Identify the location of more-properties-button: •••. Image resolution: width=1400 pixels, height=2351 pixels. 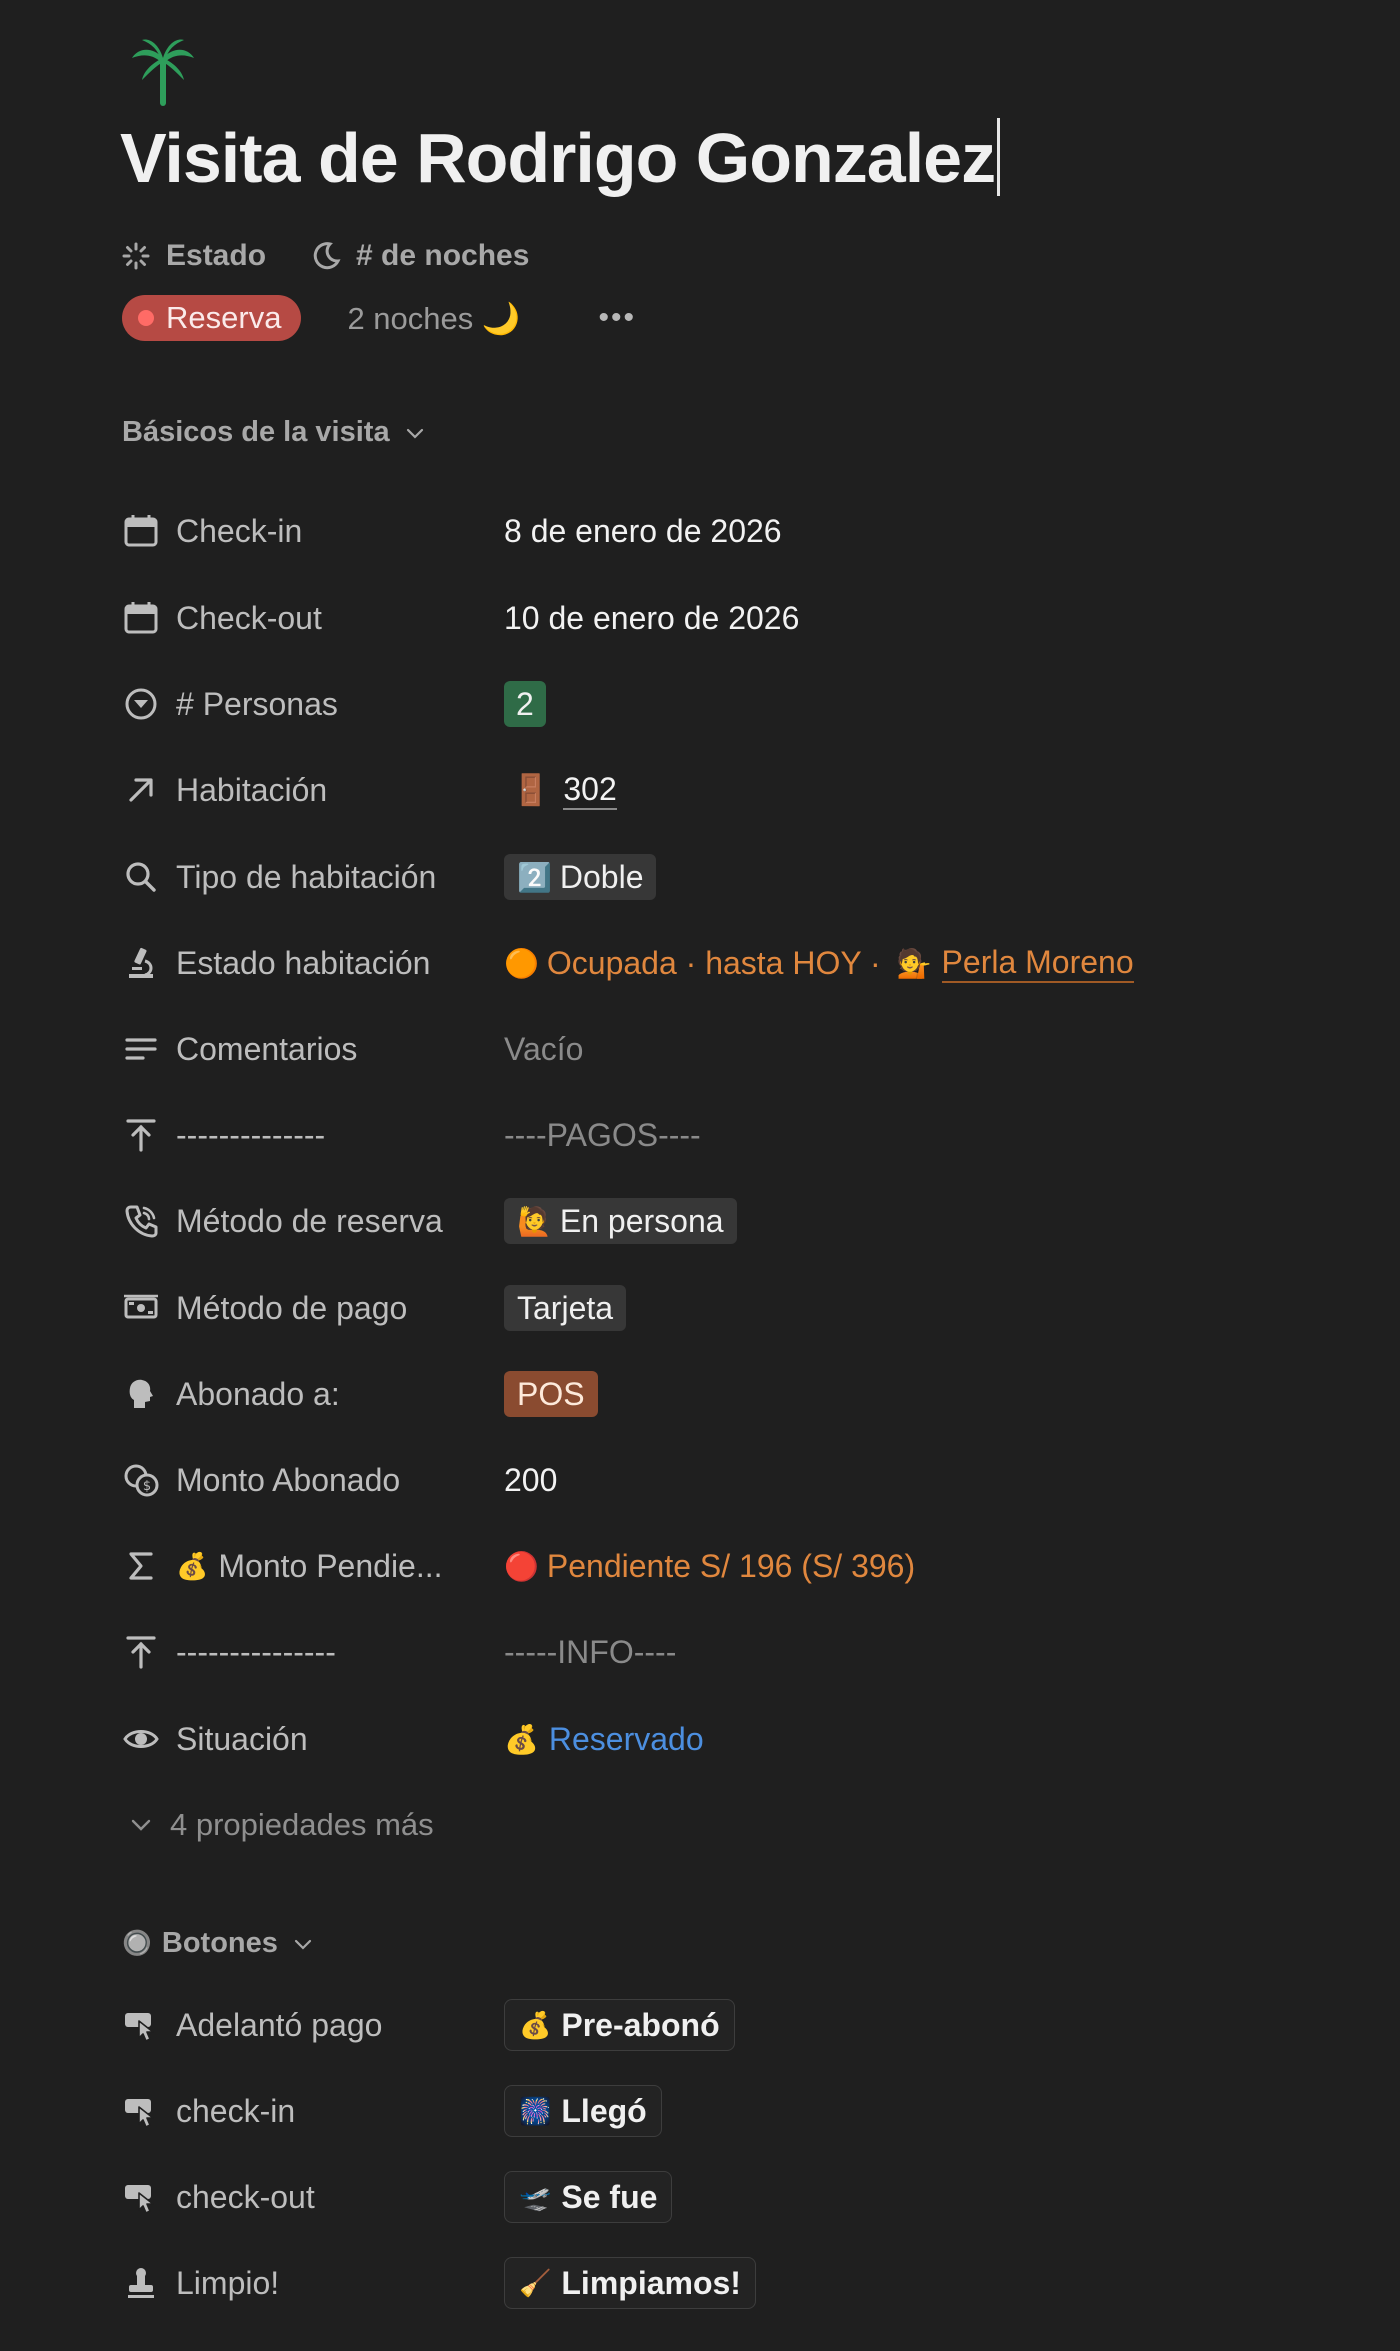
(617, 318).